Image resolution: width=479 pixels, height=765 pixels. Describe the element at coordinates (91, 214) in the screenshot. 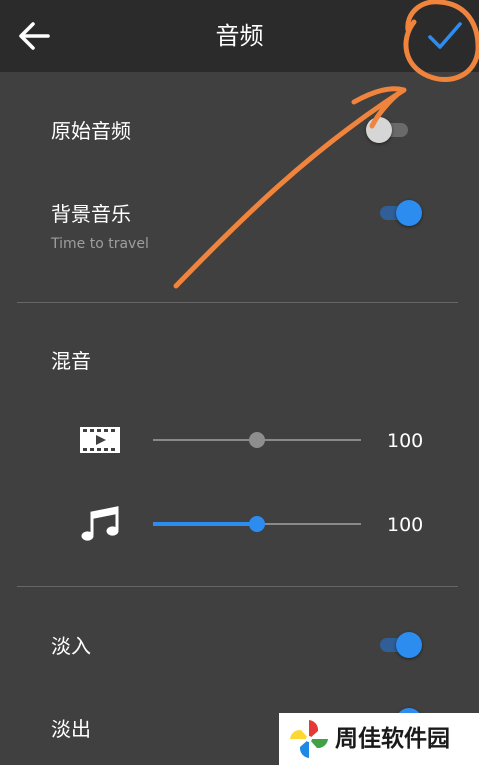

I see `background-music-label: 背景音乐` at that location.